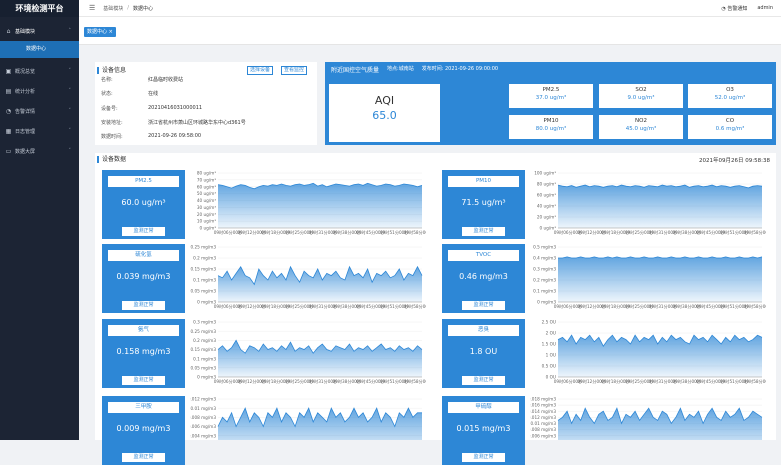 The width and height of the screenshot is (781, 465). I want to click on topbar: ☰ 基础模块 / 数据中心 ◔ 告警通知 admin, so click(430, 8).